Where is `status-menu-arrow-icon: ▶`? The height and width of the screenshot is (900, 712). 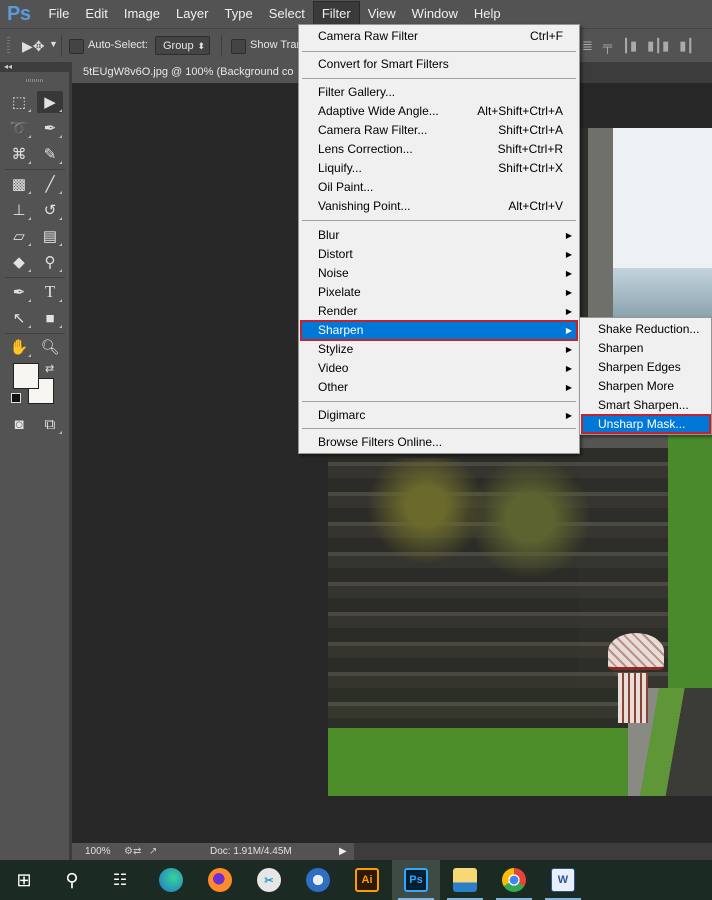 status-menu-arrow-icon: ▶ is located at coordinates (343, 851).